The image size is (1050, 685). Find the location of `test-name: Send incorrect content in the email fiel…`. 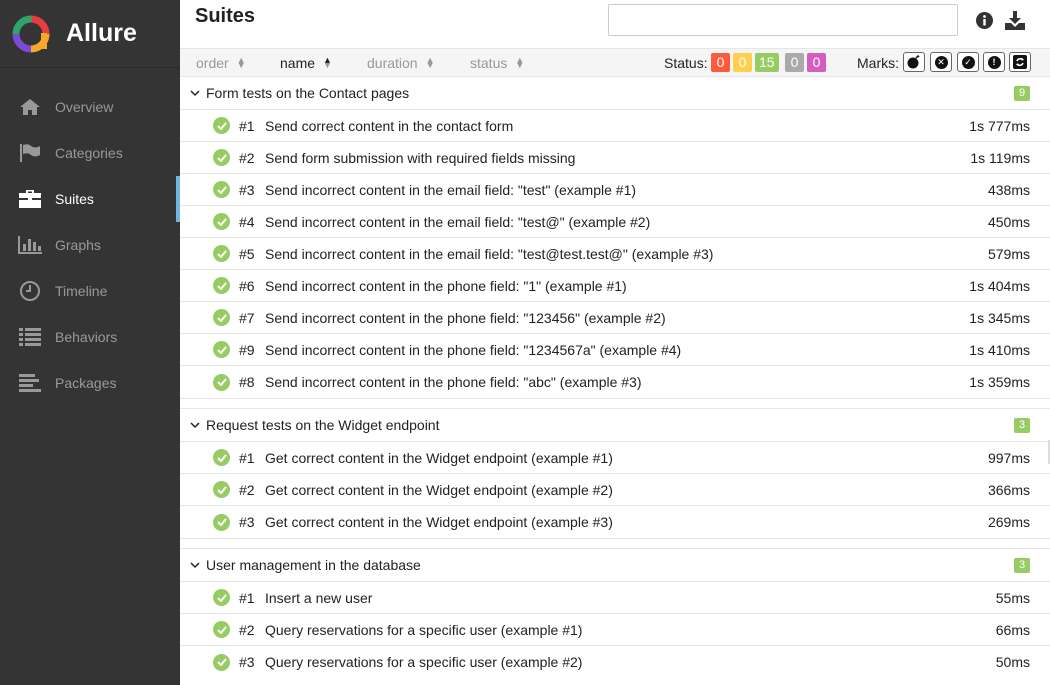

test-name: Send incorrect content in the email fiel… is located at coordinates (458, 221).